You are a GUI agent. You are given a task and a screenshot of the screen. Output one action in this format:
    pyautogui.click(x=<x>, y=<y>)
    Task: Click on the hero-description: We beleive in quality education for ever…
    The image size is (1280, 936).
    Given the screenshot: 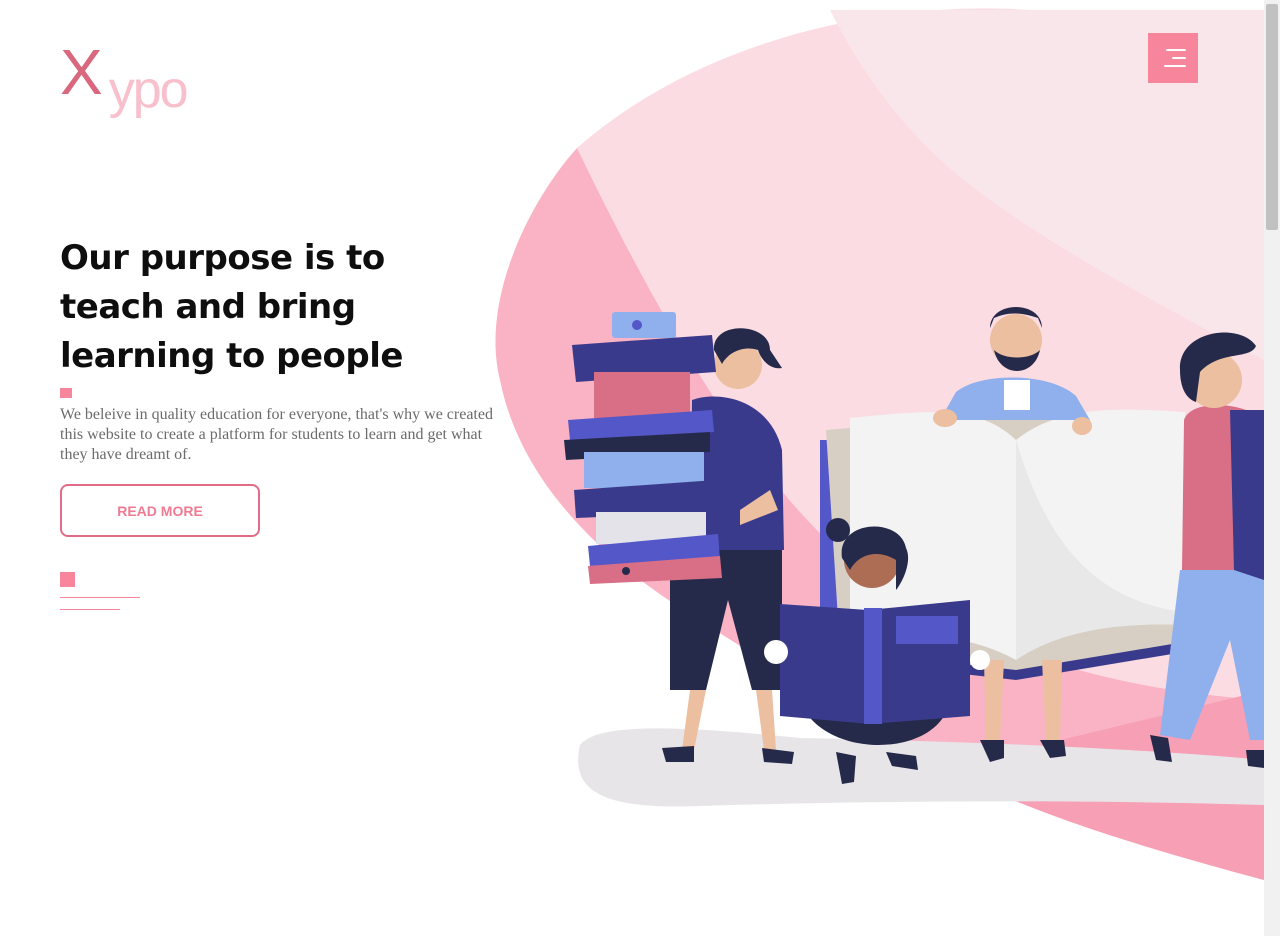 What is the action you would take?
    pyautogui.click(x=276, y=434)
    